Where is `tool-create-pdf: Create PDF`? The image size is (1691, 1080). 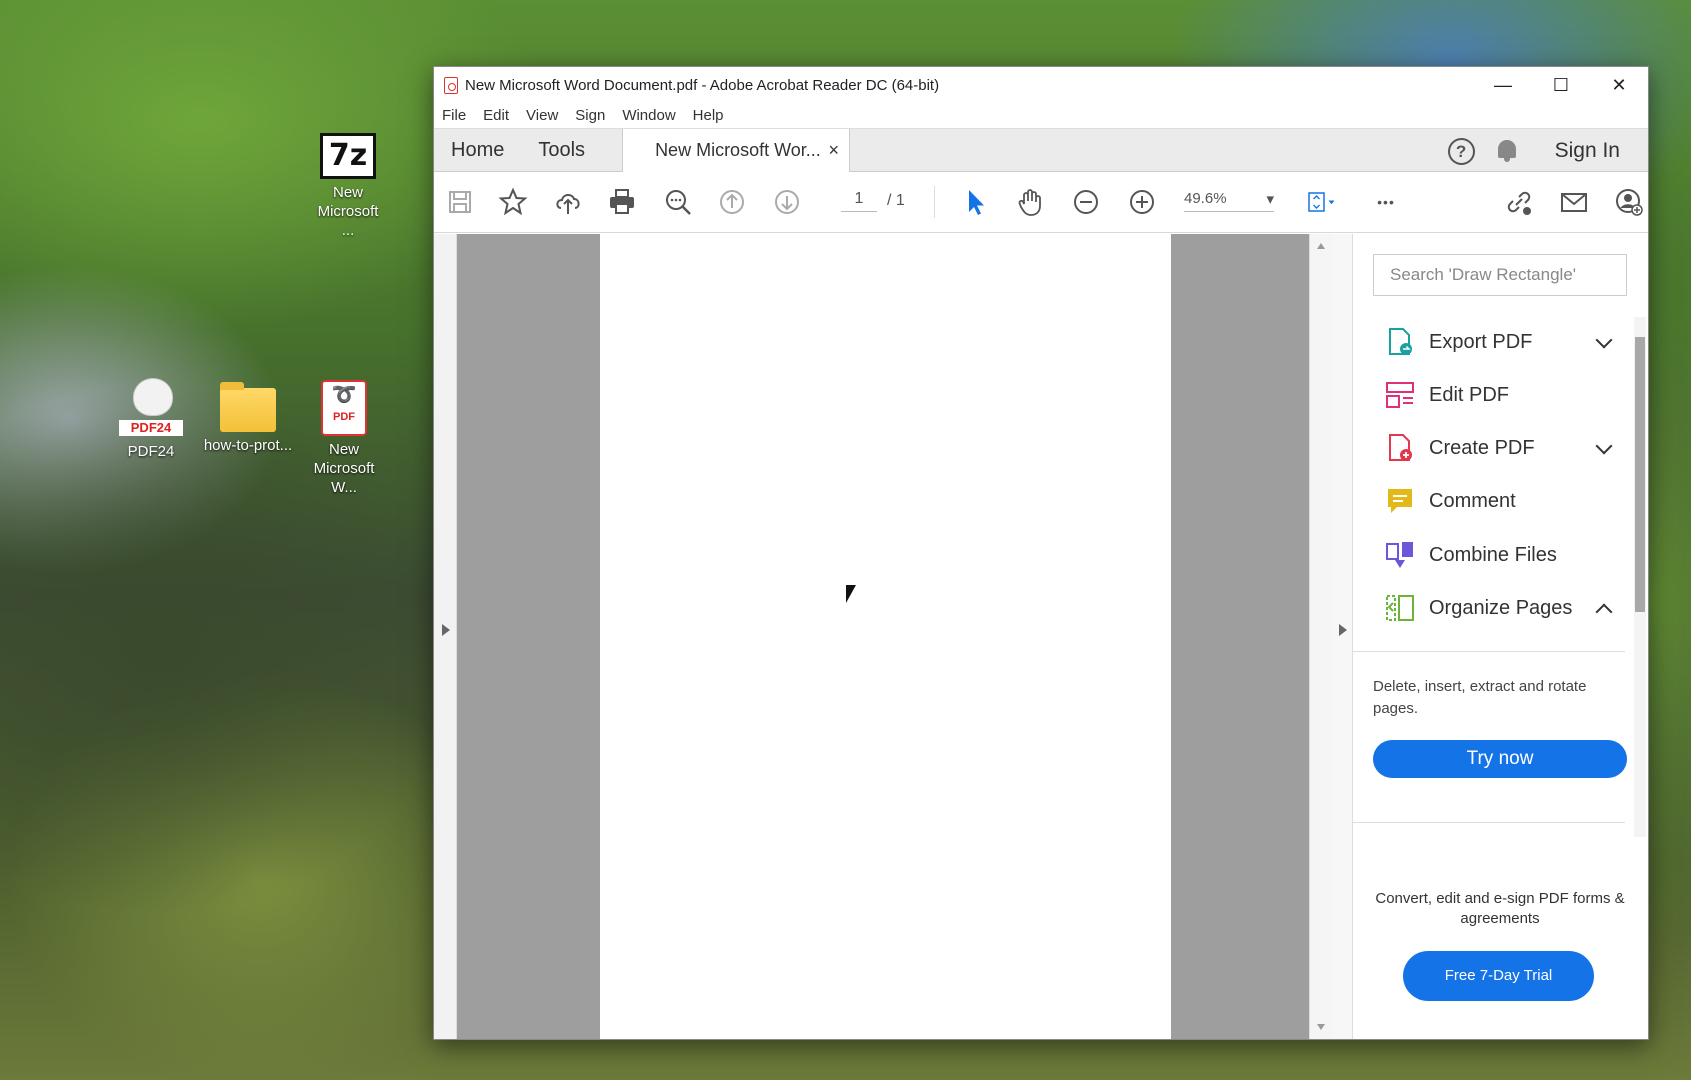 tool-create-pdf: Create PDF is located at coordinates (1499, 448).